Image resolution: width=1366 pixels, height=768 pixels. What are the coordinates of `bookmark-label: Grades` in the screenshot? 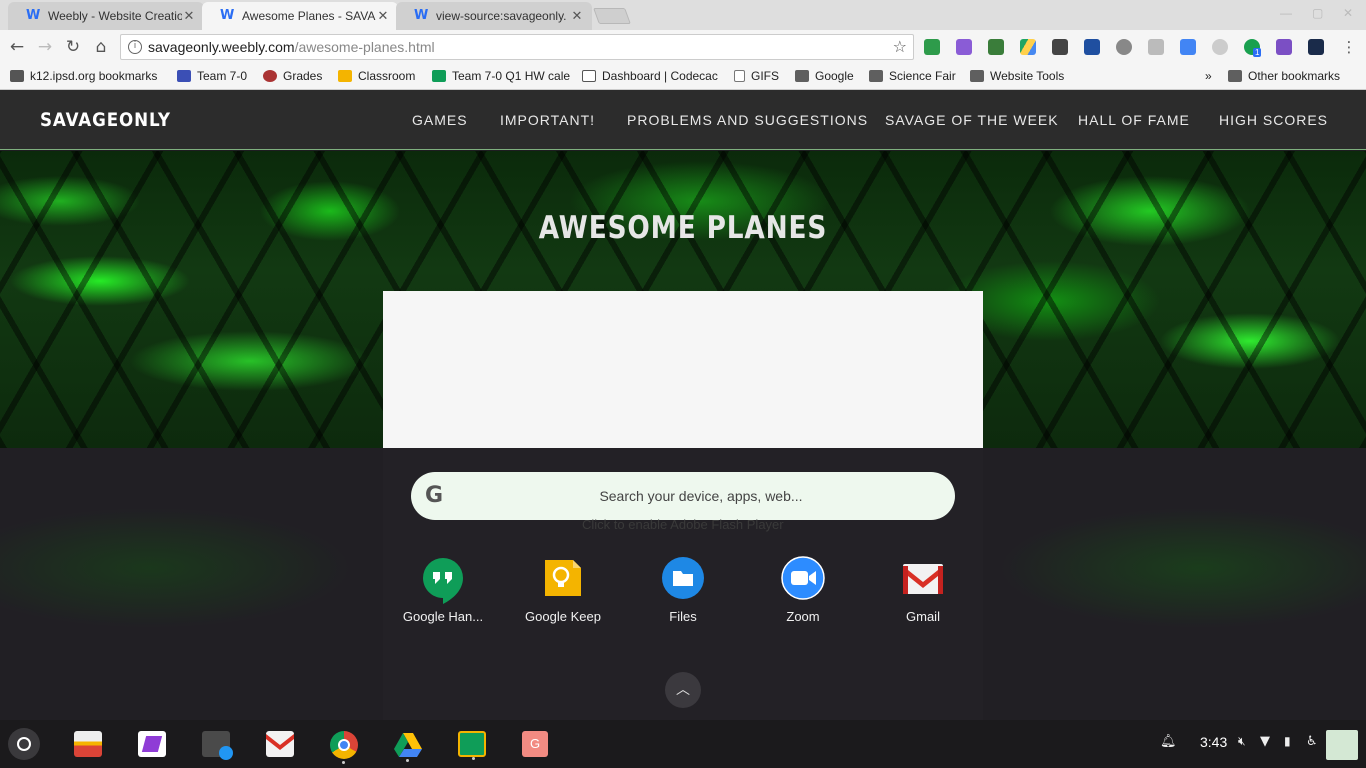 It's located at (303, 76).